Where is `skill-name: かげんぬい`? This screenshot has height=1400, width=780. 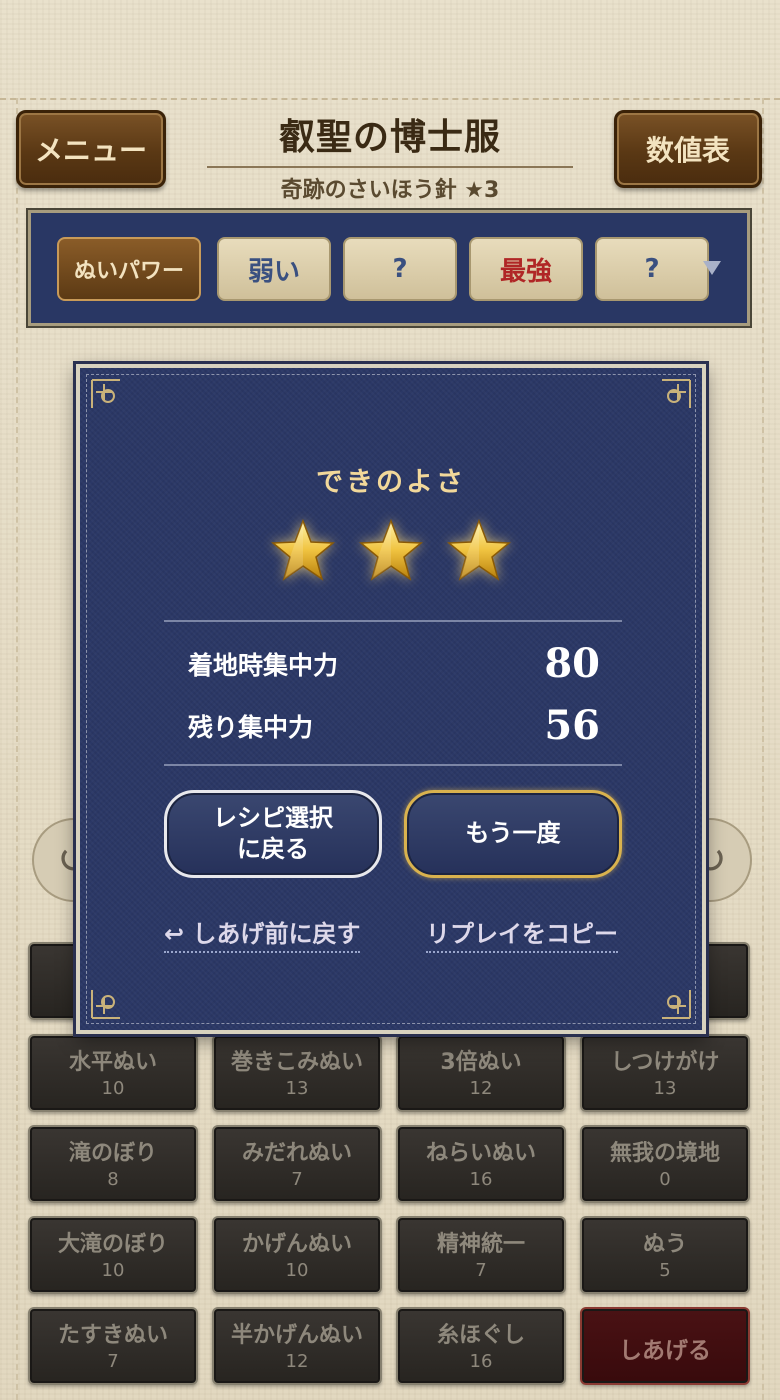 skill-name: かげんぬい is located at coordinates (296, 1244).